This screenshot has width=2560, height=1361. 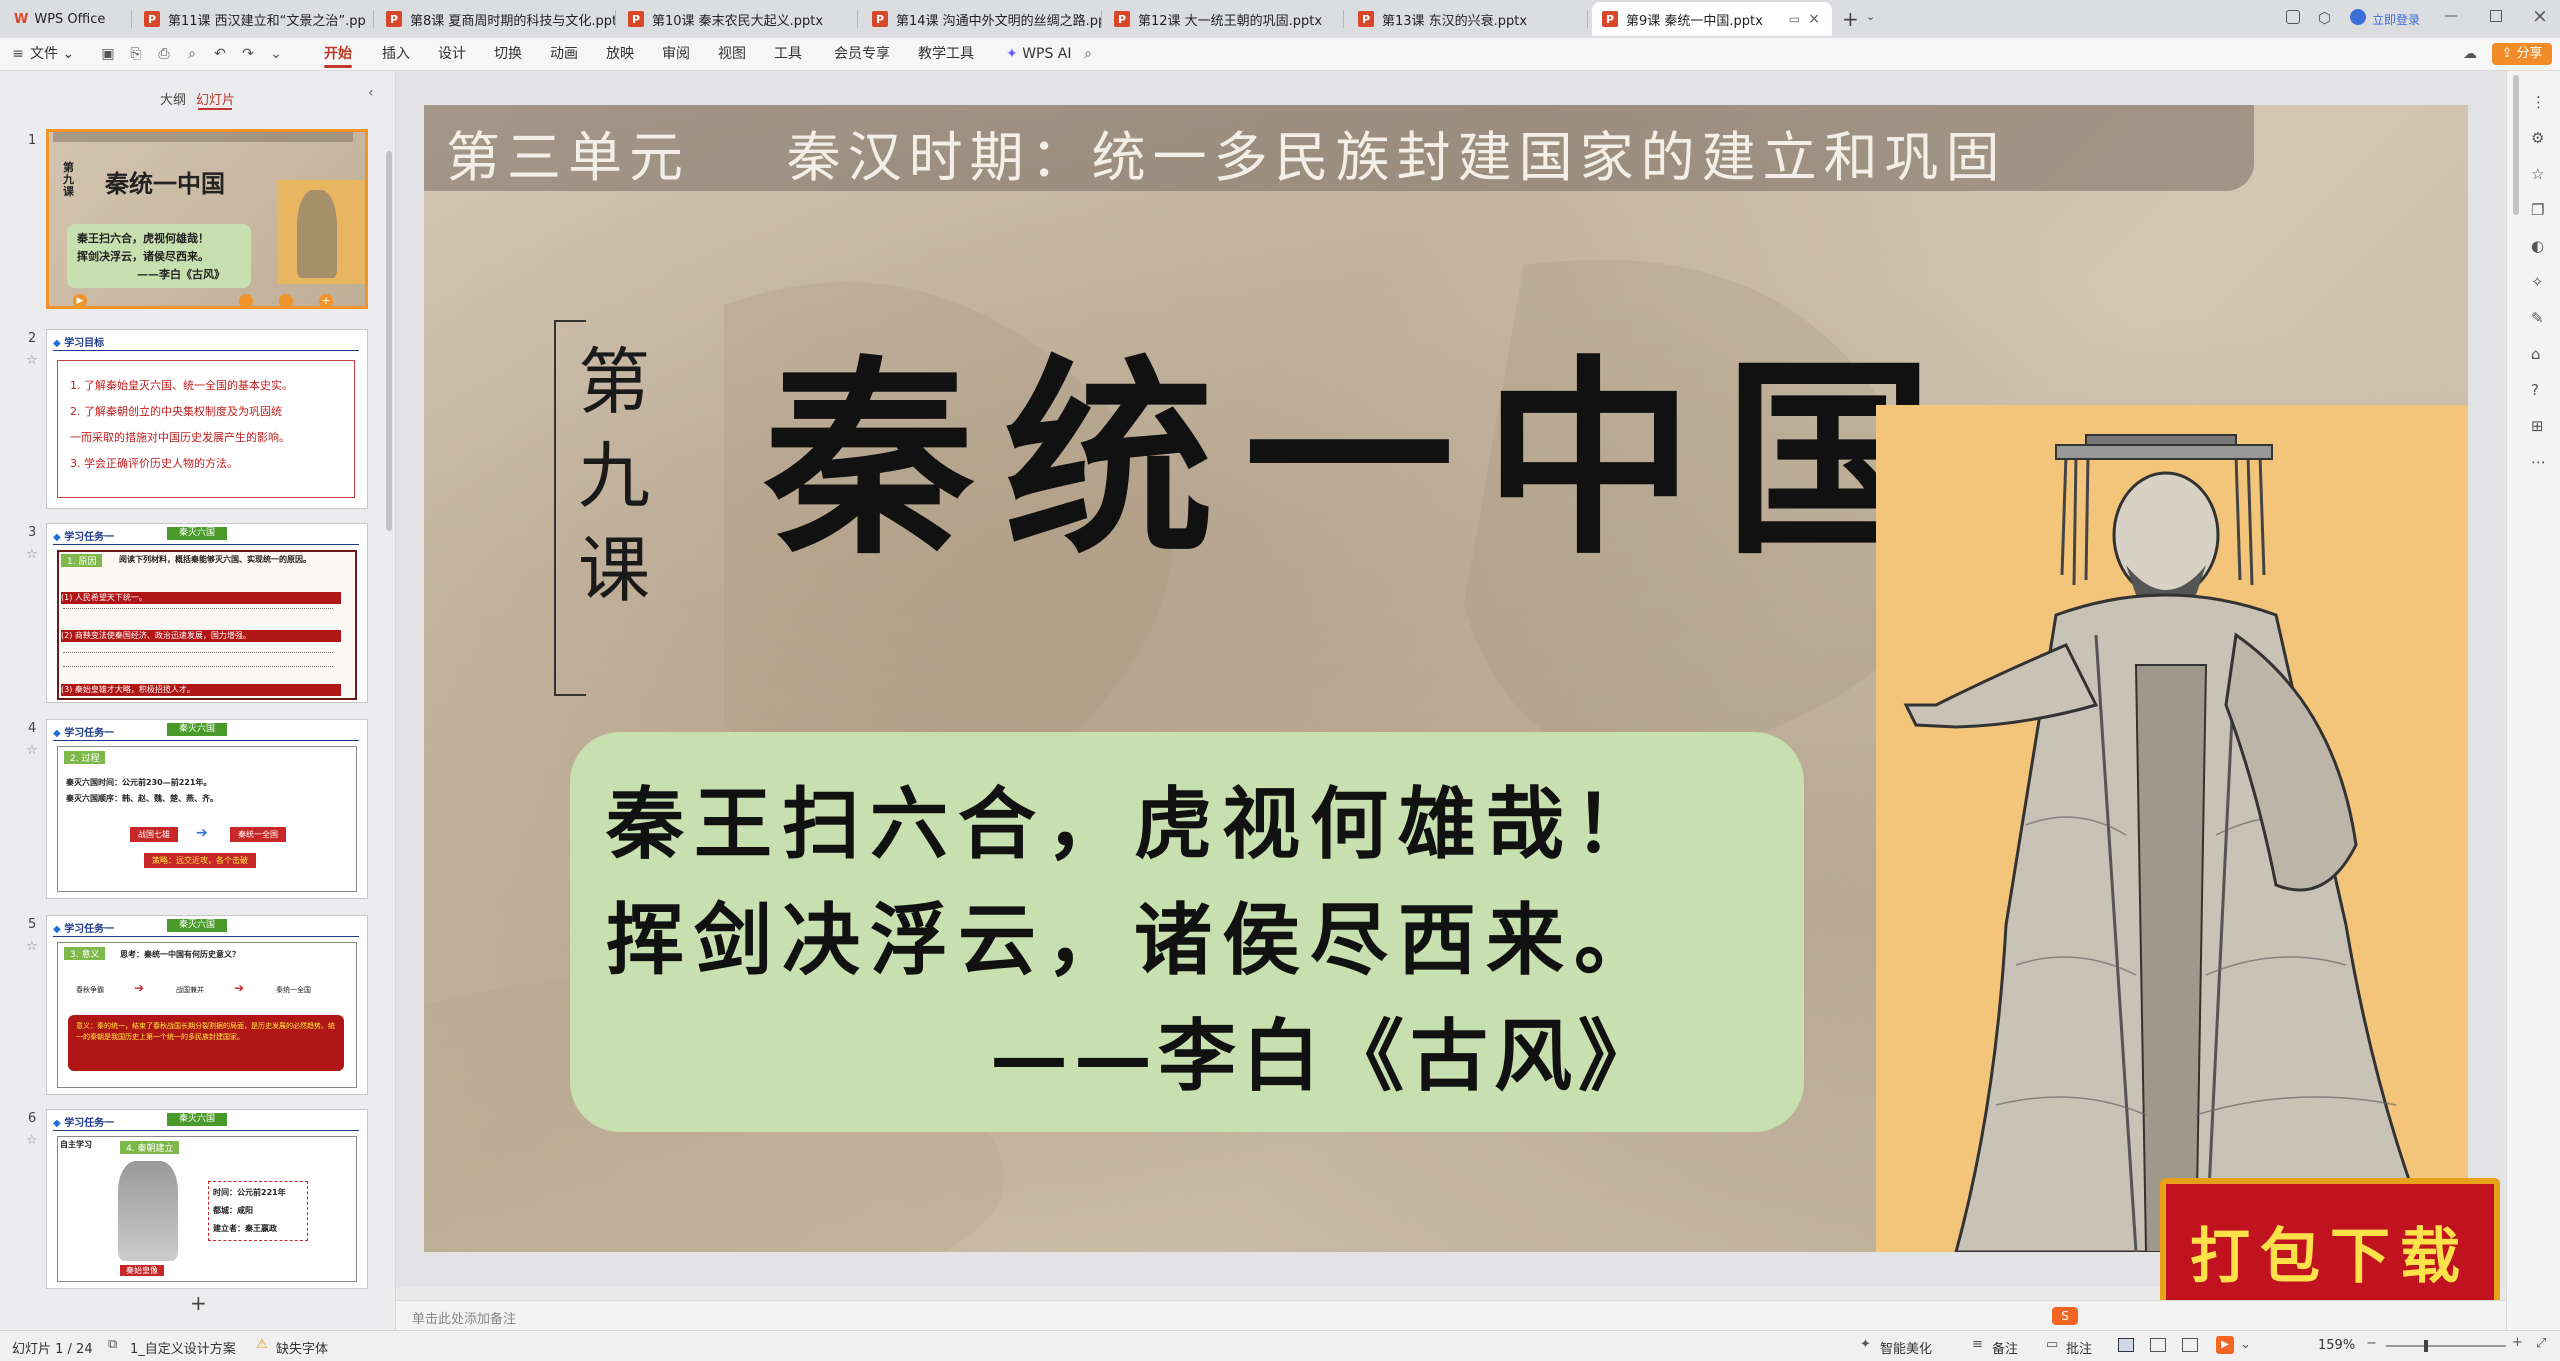 I want to click on menu-tools: 工具, so click(x=788, y=54).